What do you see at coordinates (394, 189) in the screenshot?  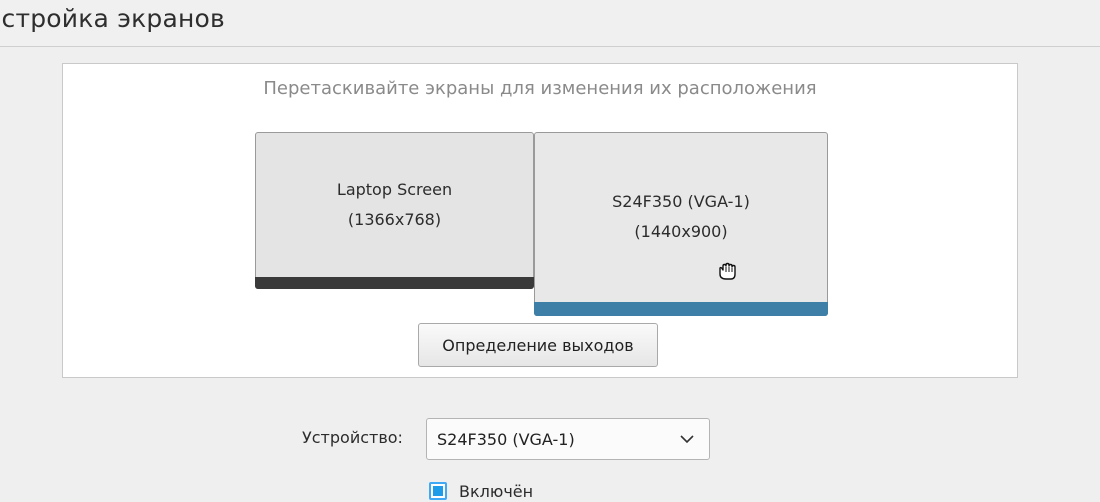 I see `screen-laptop-name: Laptop Screen` at bounding box center [394, 189].